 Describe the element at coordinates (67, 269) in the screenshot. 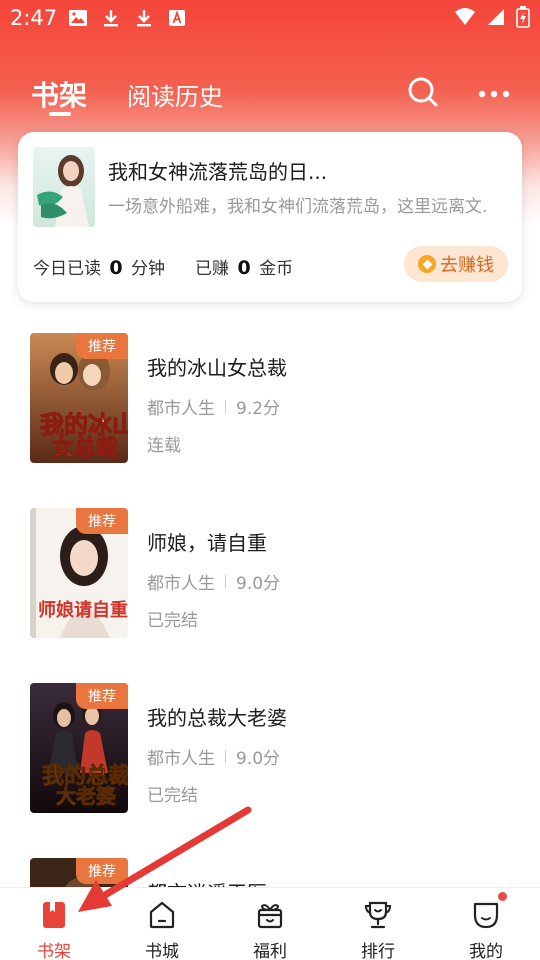

I see `read-today-label: 今日已读` at that location.